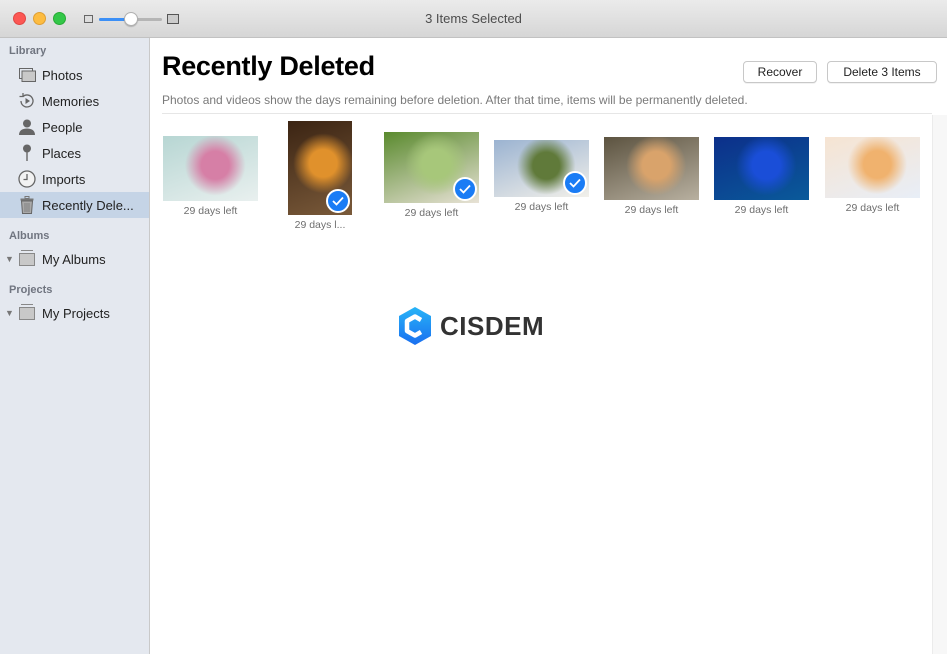 The width and height of the screenshot is (947, 654). I want to click on sidebar-item-imports: Imports, so click(74, 179).